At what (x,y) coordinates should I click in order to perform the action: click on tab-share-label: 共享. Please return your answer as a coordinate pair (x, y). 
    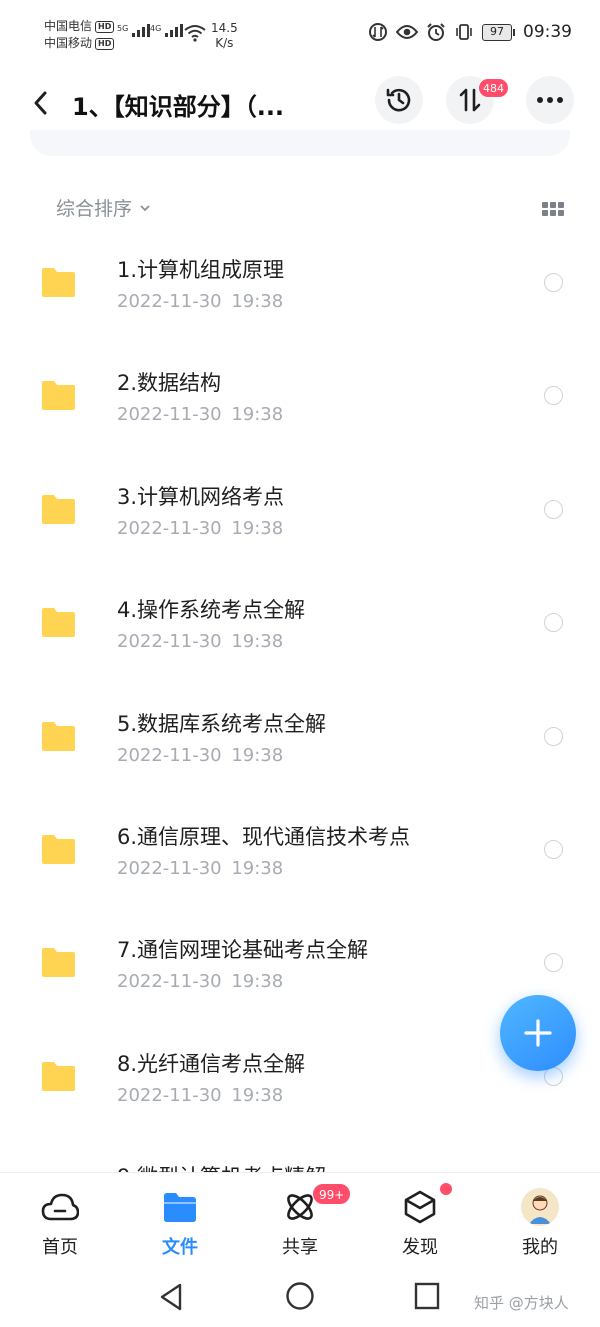
    Looking at the image, I should click on (300, 1247).